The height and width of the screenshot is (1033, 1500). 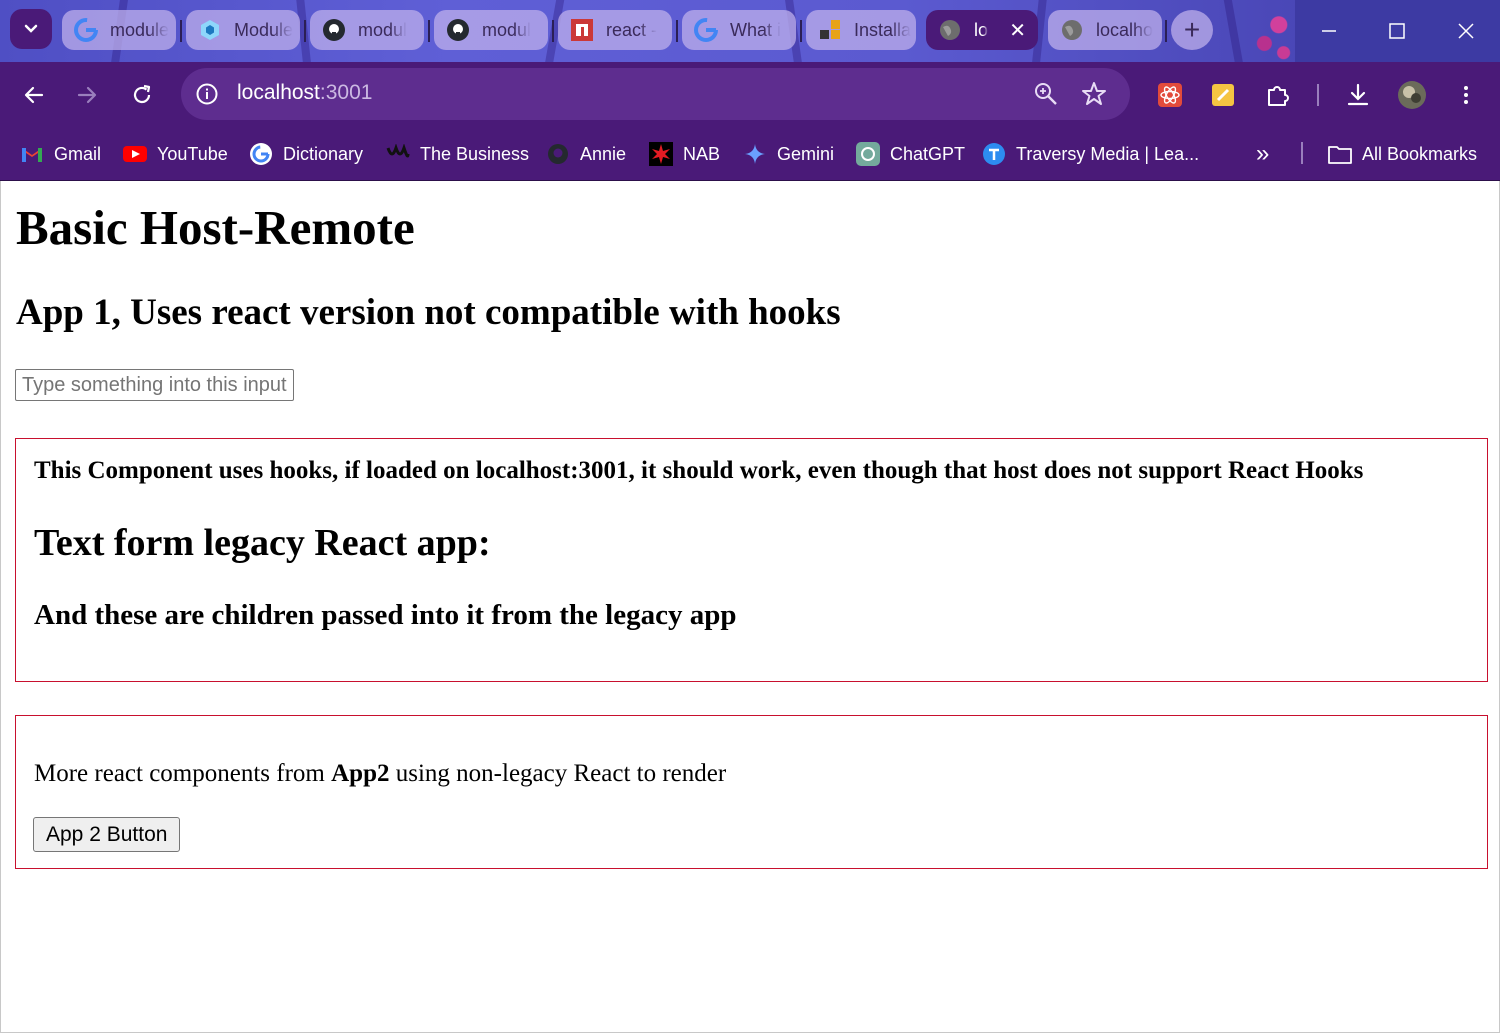 What do you see at coordinates (1274, 31) in the screenshot?
I see `wallpaper-coral` at bounding box center [1274, 31].